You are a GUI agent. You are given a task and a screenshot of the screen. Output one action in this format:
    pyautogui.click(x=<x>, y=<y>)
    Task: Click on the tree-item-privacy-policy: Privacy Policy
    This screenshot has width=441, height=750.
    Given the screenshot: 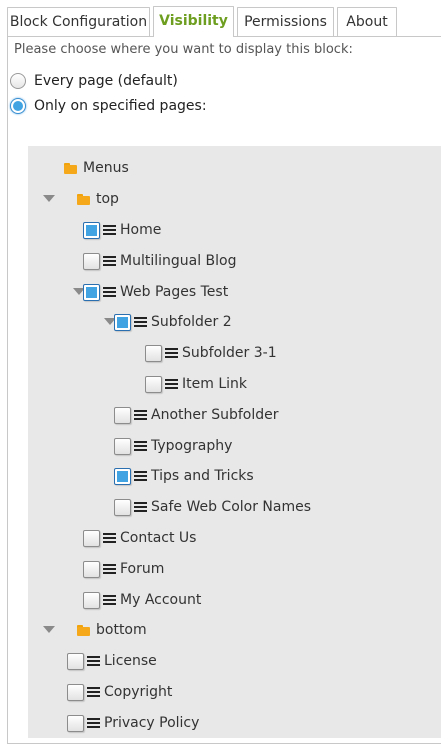 What is the action you would take?
    pyautogui.click(x=133, y=723)
    